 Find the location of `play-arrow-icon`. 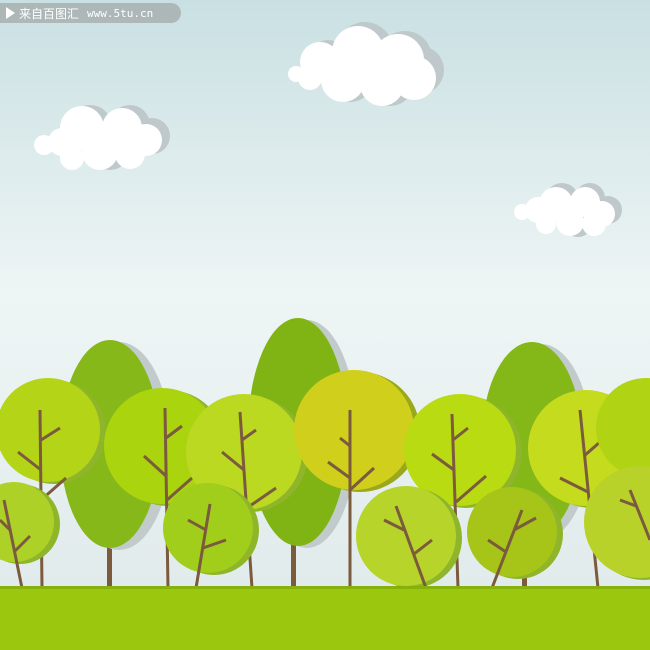

play-arrow-icon is located at coordinates (10, 13).